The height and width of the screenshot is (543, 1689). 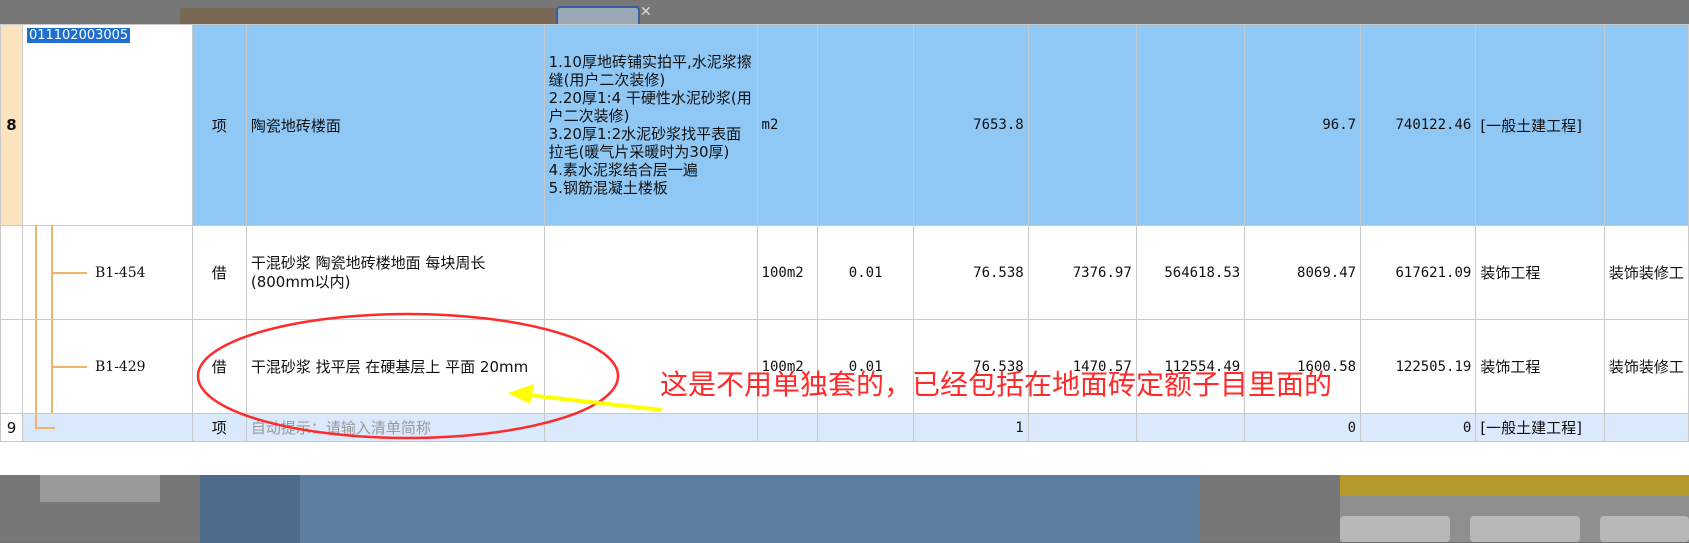 I want to click on item-amount: 564618.53, so click(x=1190, y=272).